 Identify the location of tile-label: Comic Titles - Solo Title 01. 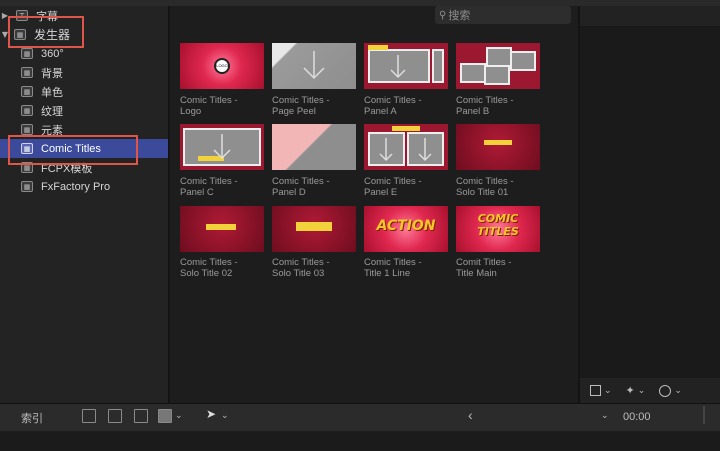
(485, 187).